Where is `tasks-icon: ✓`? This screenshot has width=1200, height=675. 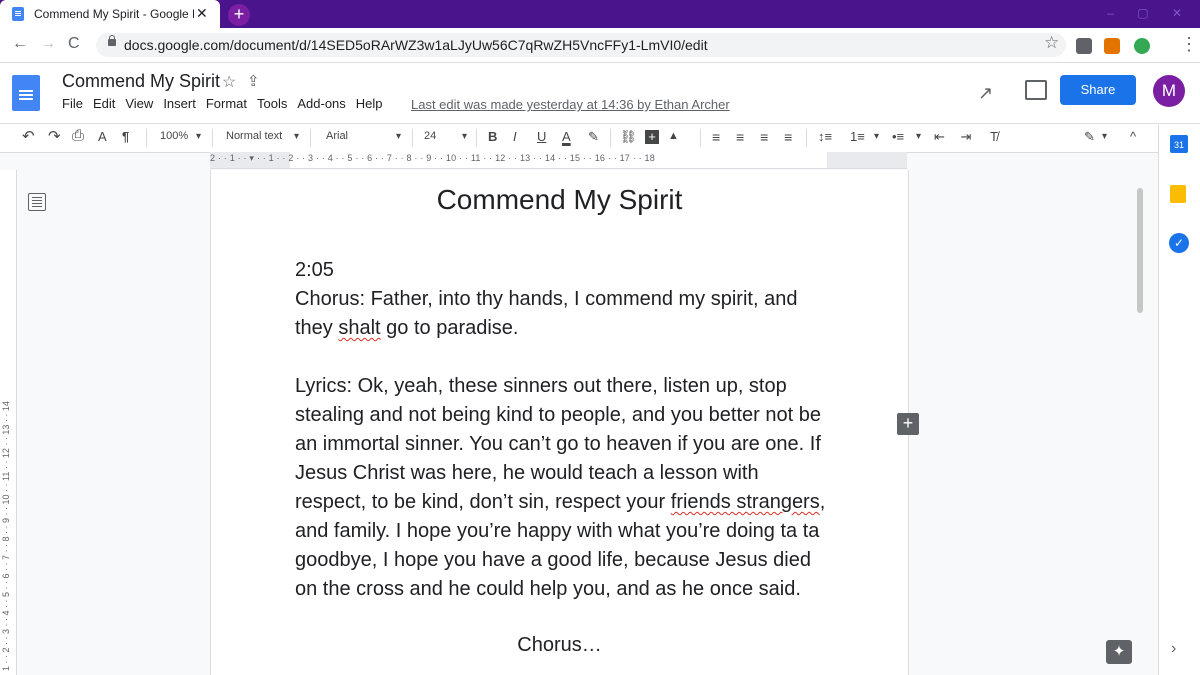 tasks-icon: ✓ is located at coordinates (1179, 243).